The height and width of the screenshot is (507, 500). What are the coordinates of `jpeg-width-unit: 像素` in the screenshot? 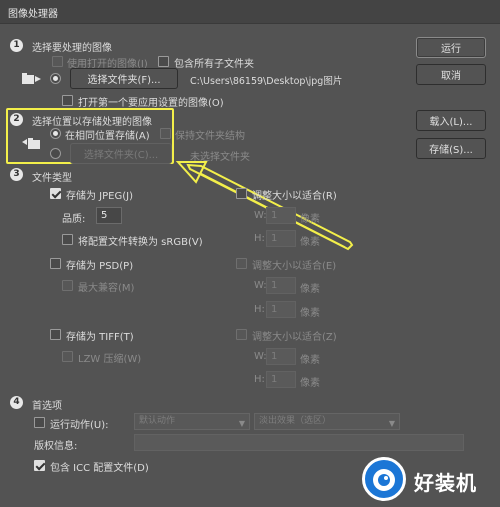 It's located at (310, 219).